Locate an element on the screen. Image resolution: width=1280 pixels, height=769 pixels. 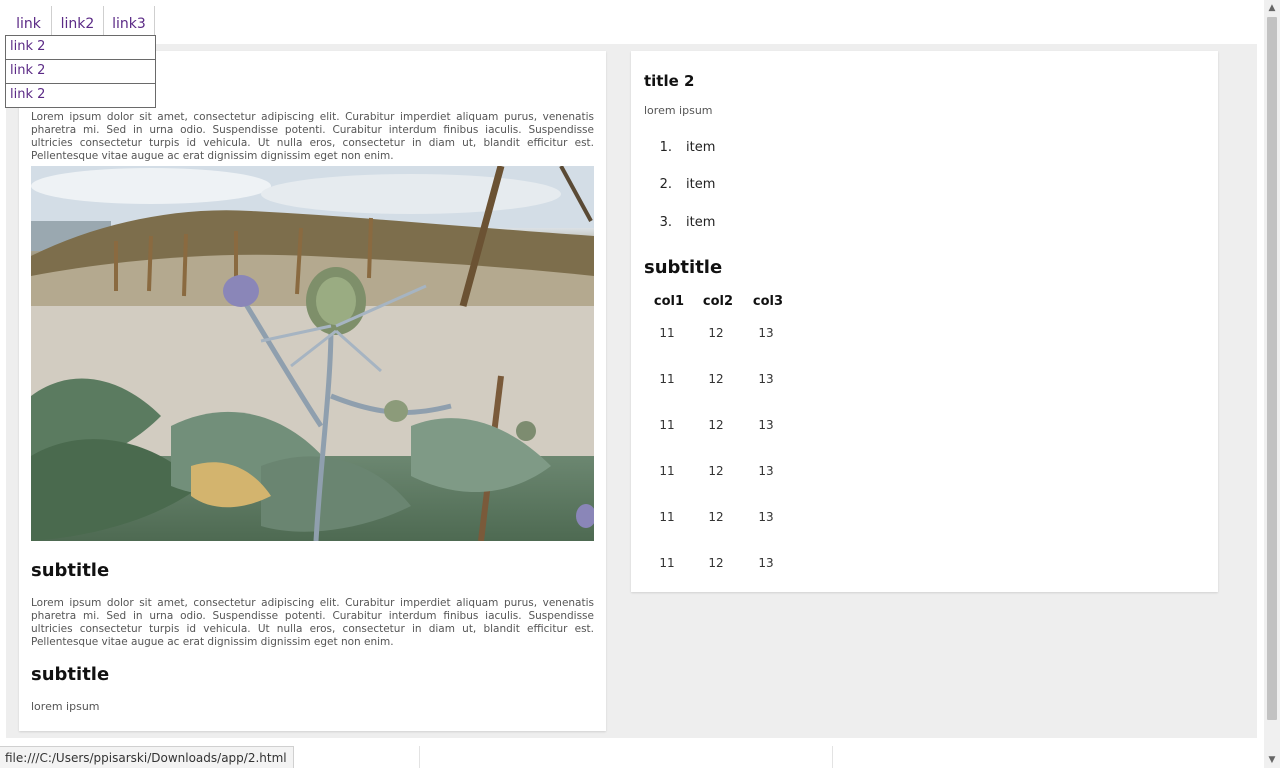
nav-dropdown-menu: link 2 link 2 link 2 is located at coordinates (80, 71).